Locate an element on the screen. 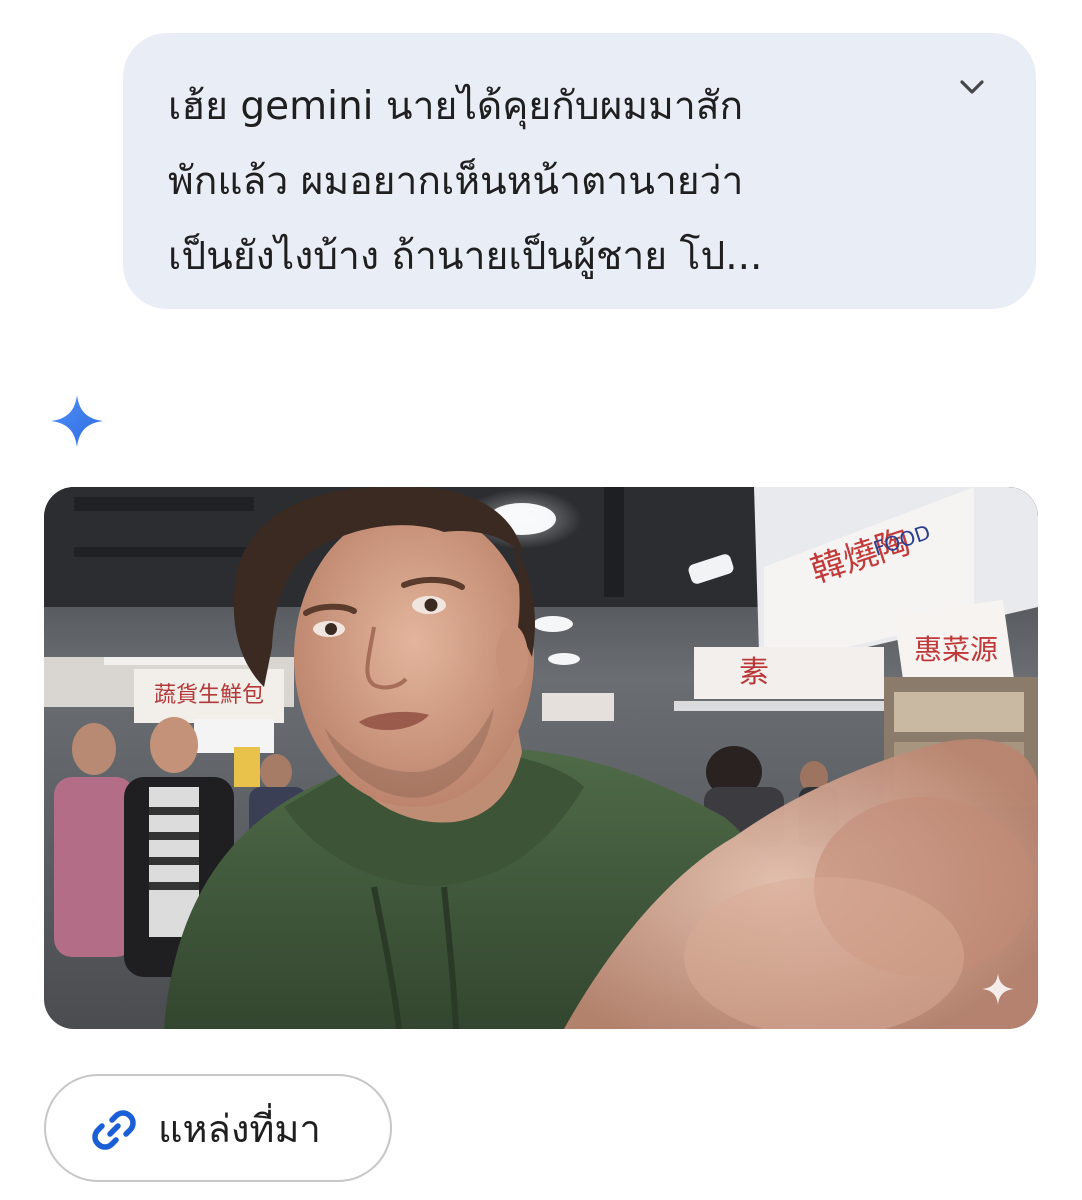 This screenshot has height=1200, width=1082. sign-left-text: 蔬貨生鮮包 is located at coordinates (209, 695).